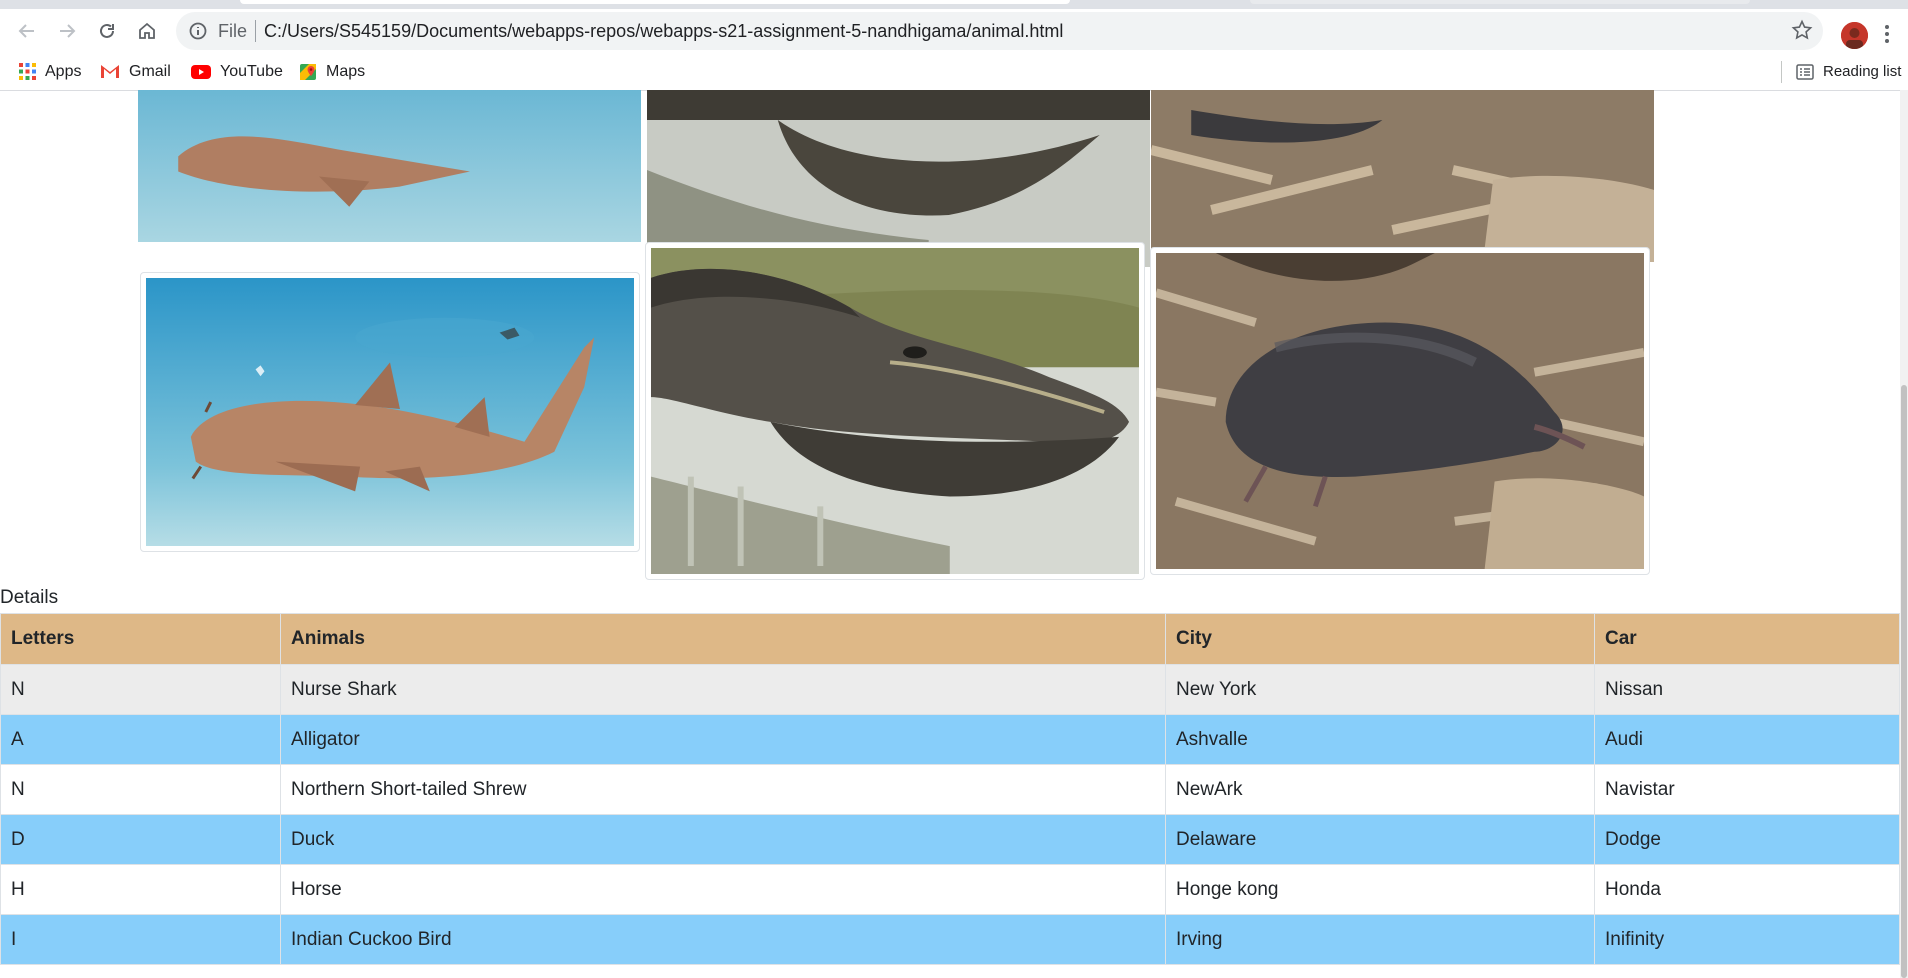 Image resolution: width=1908 pixels, height=978 pixels. I want to click on header-animals: Animals, so click(723, 639).